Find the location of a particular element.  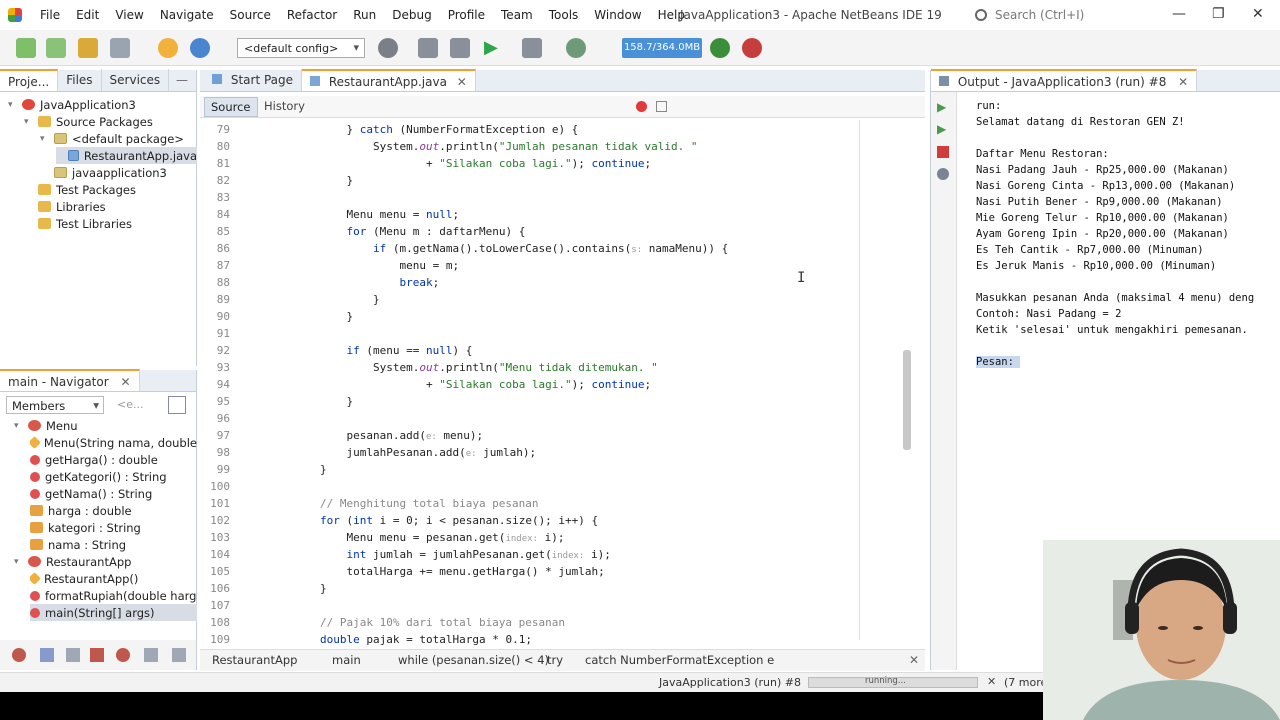

tree-item: Libraries is located at coordinates (110, 206).